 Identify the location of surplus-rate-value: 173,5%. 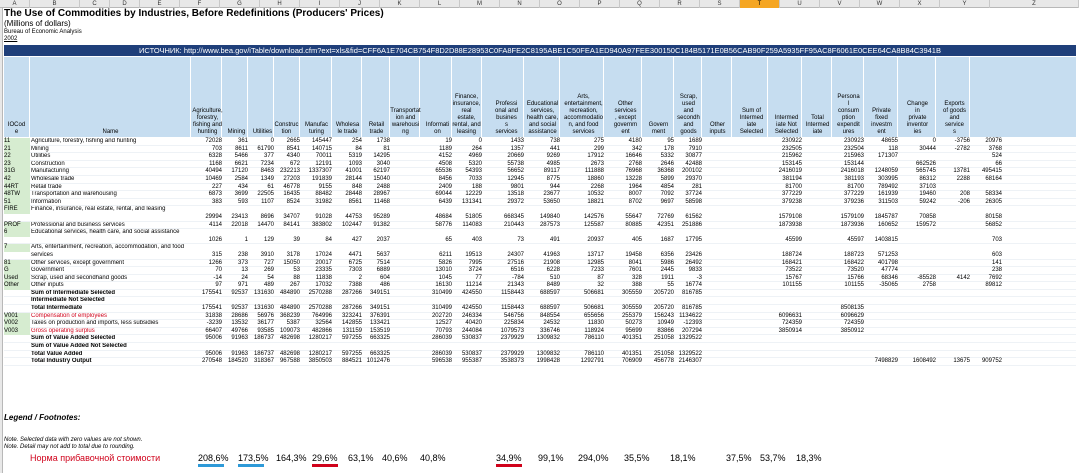
(253, 458).